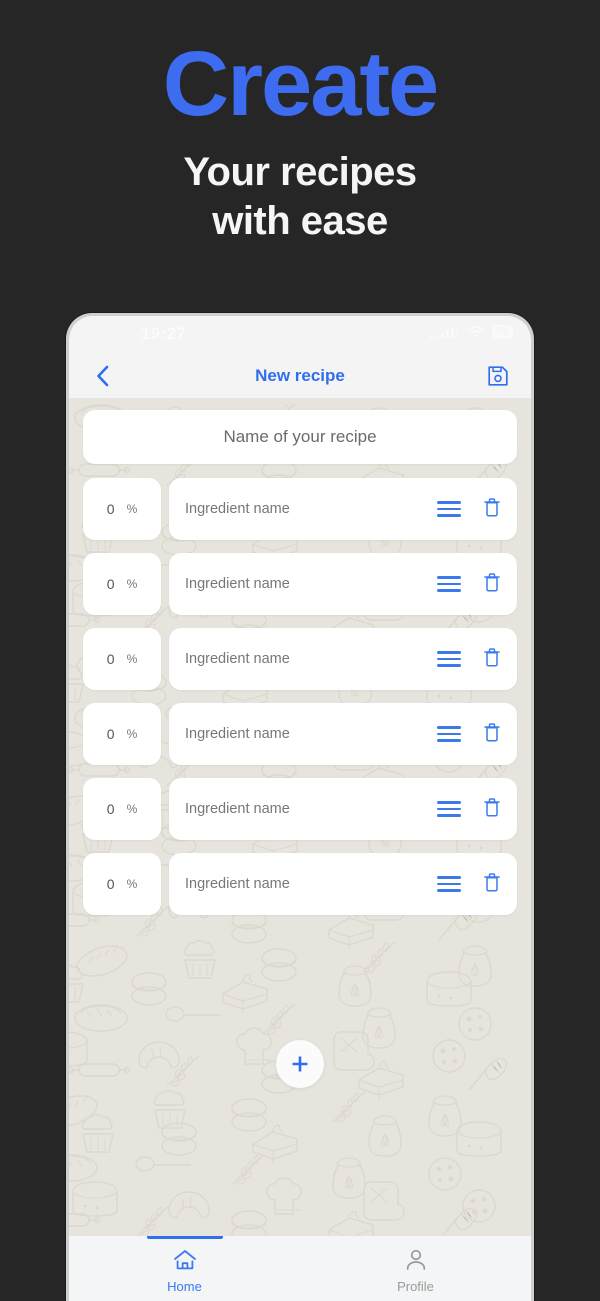  I want to click on recipe-name-input: Name of your recipe, so click(300, 437).